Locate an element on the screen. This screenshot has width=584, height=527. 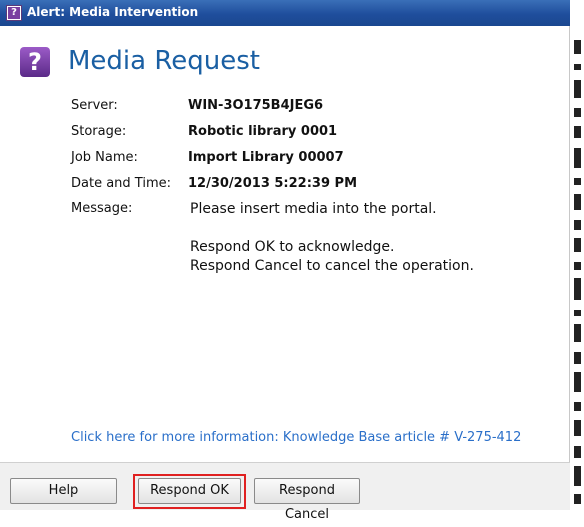
button-bar: Help Respond OK Respond Cancel is located at coordinates (285, 492).